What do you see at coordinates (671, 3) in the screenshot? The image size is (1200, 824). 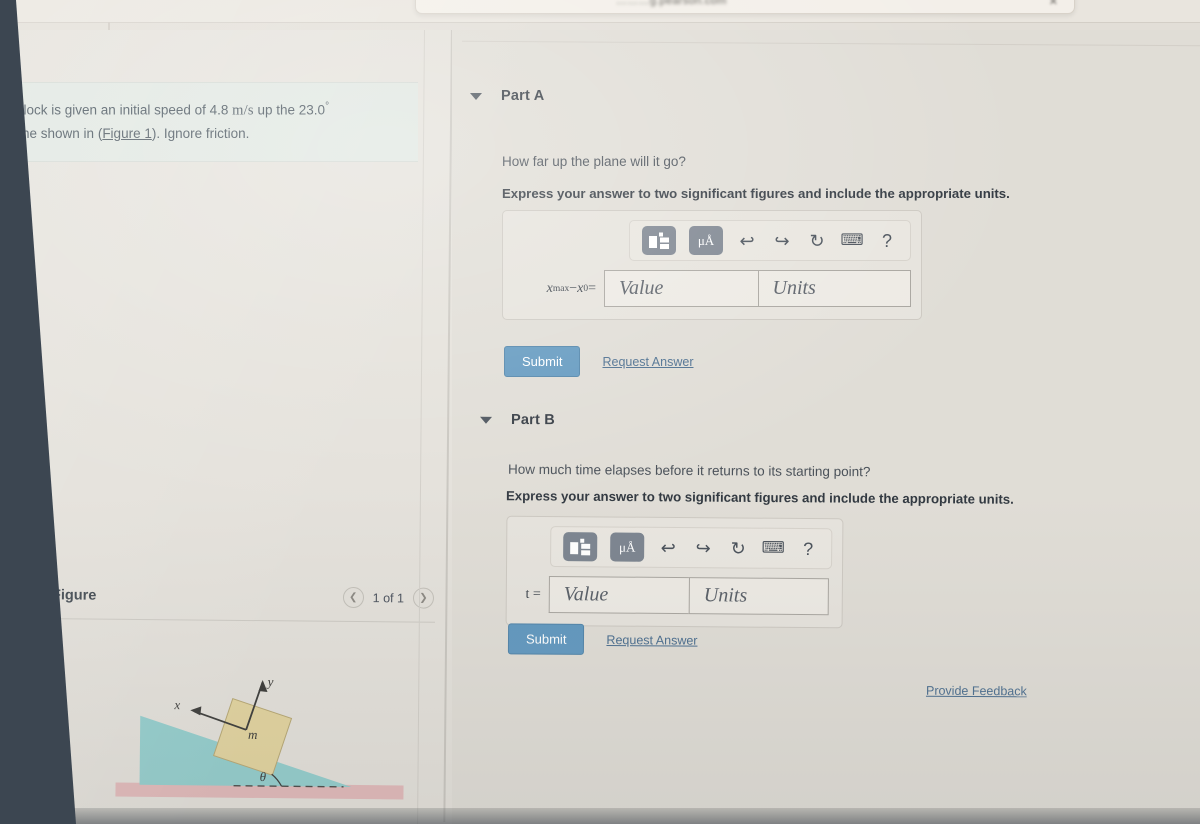 I see `browser-popup-text: ………g.pearson.com` at bounding box center [671, 3].